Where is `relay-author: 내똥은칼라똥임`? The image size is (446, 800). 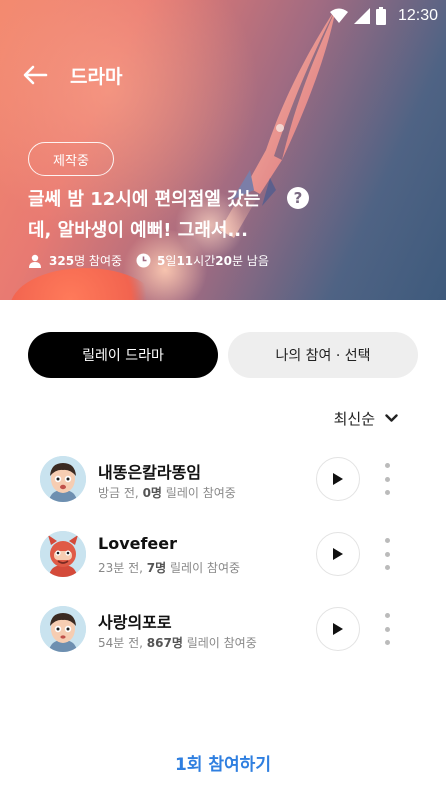
relay-author: 내똥은칼라똥임 is located at coordinates (150, 472).